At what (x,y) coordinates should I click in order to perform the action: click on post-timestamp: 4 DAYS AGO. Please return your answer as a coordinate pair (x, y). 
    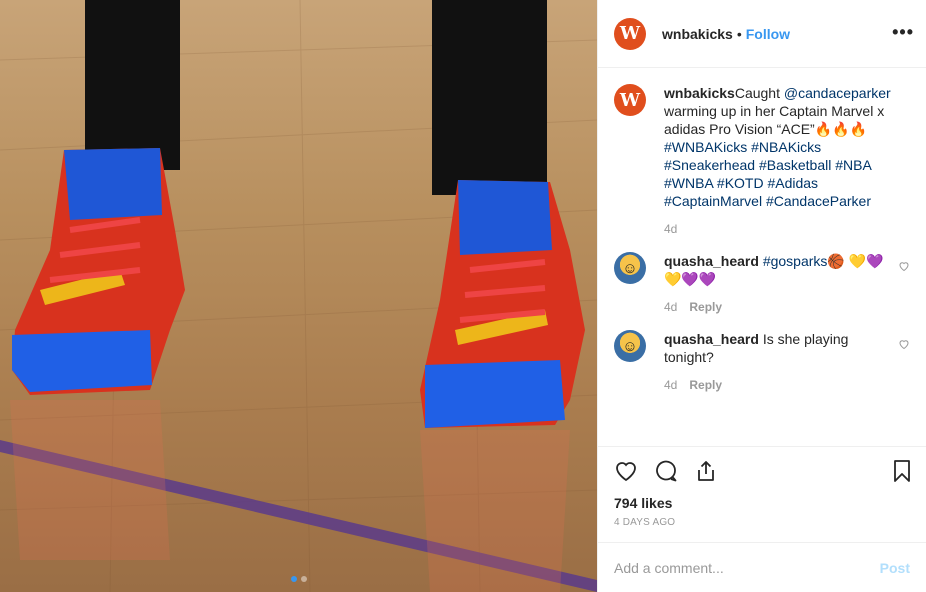
    Looking at the image, I should click on (762, 522).